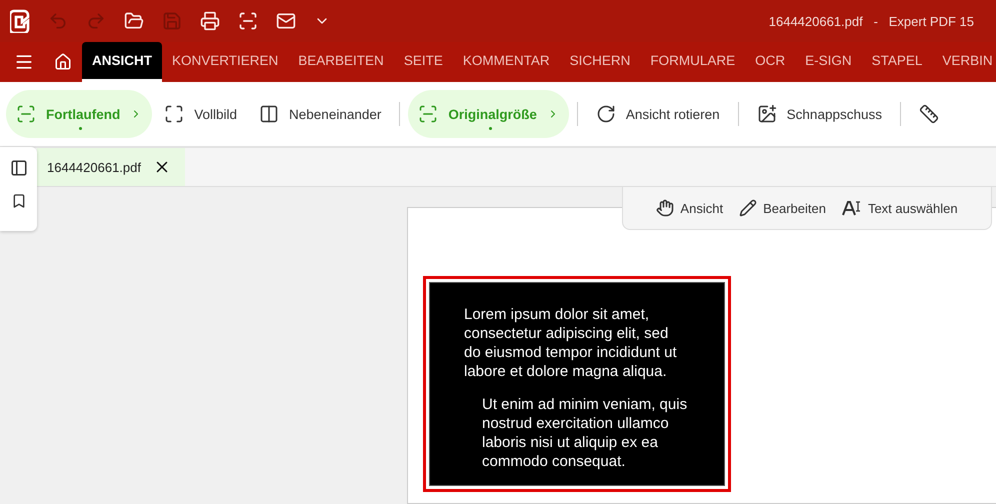 The image size is (996, 504). I want to click on ribbon-tab: OCR, so click(770, 62).